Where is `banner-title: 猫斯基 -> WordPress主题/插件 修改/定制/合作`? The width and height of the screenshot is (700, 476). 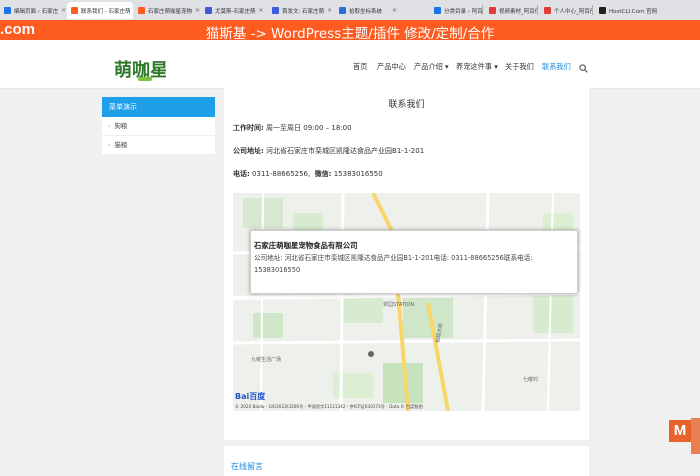
banner-title: 猫斯基 -> WordPress主题/插件 修改/定制/合作 is located at coordinates (350, 34).